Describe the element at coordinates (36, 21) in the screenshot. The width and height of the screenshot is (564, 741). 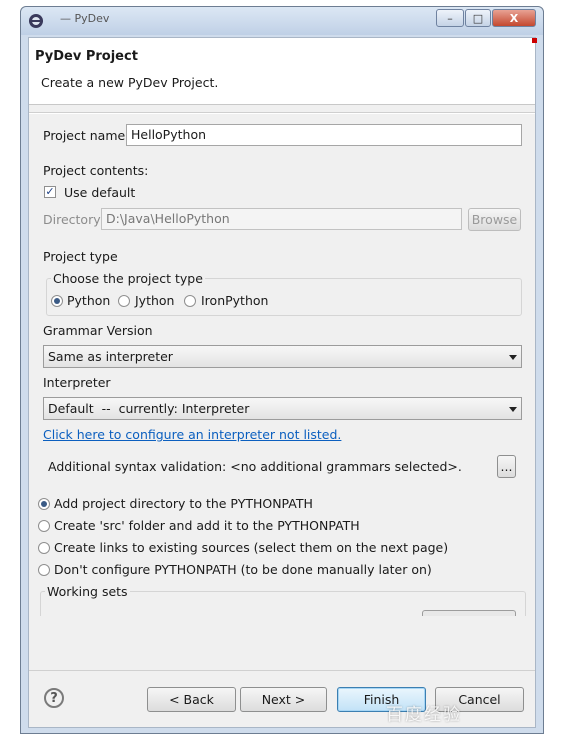
I see `eclipse-app-icon` at that location.